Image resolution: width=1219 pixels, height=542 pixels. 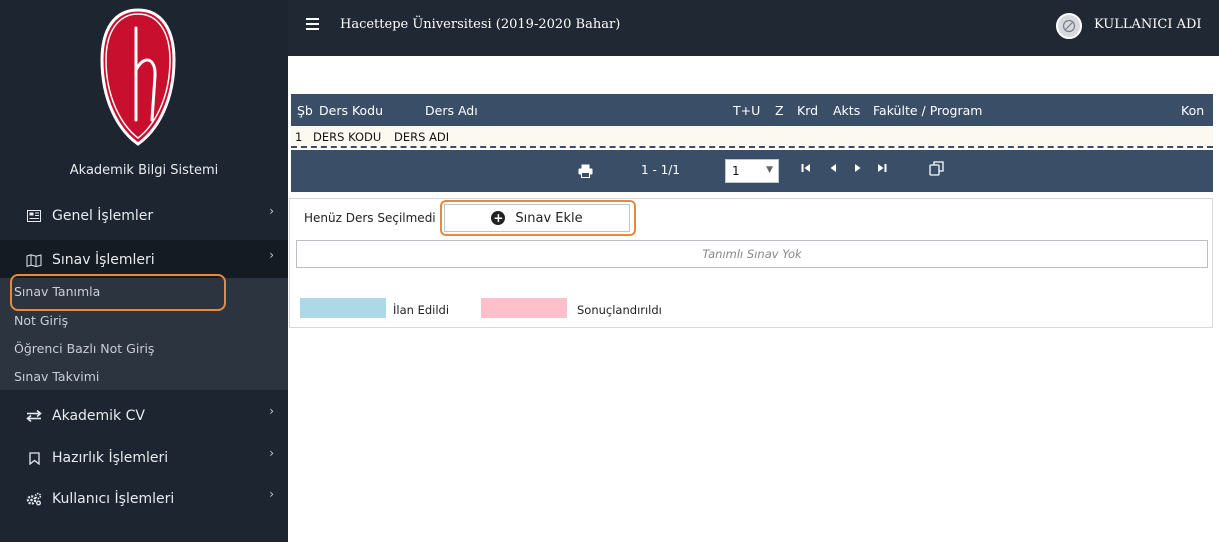 What do you see at coordinates (110, 458) in the screenshot?
I see `menu-label: Hazırlık İşlemleri` at bounding box center [110, 458].